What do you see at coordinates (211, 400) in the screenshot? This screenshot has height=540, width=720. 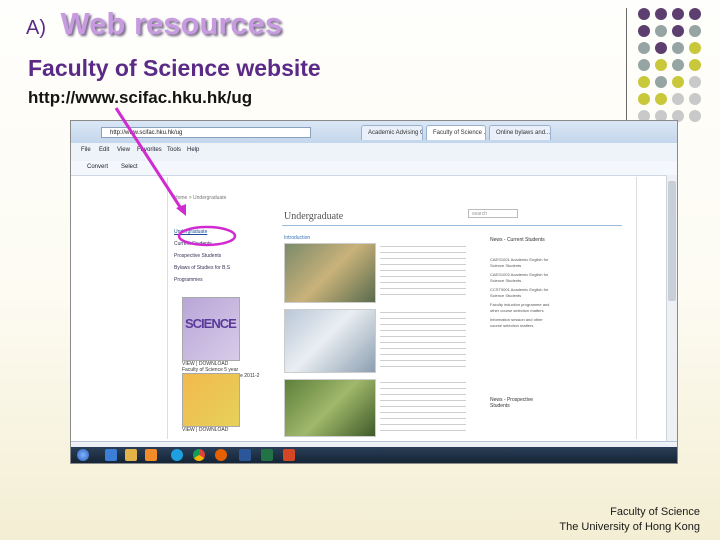 I see `brochure-second-image` at bounding box center [211, 400].